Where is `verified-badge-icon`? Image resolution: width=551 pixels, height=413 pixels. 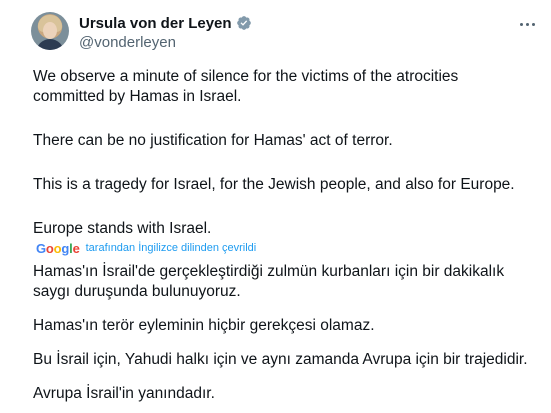 verified-badge-icon is located at coordinates (243, 23).